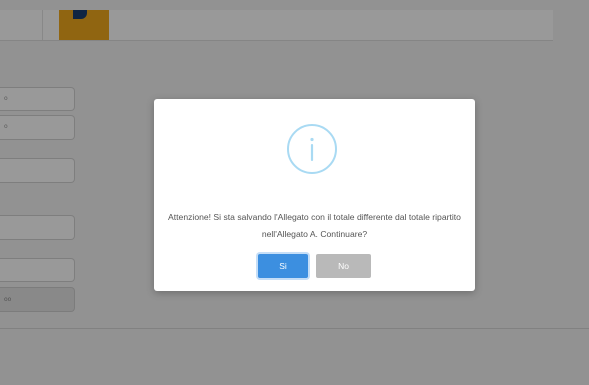  Describe the element at coordinates (343, 266) in the screenshot. I see `cancel-button: No` at that location.